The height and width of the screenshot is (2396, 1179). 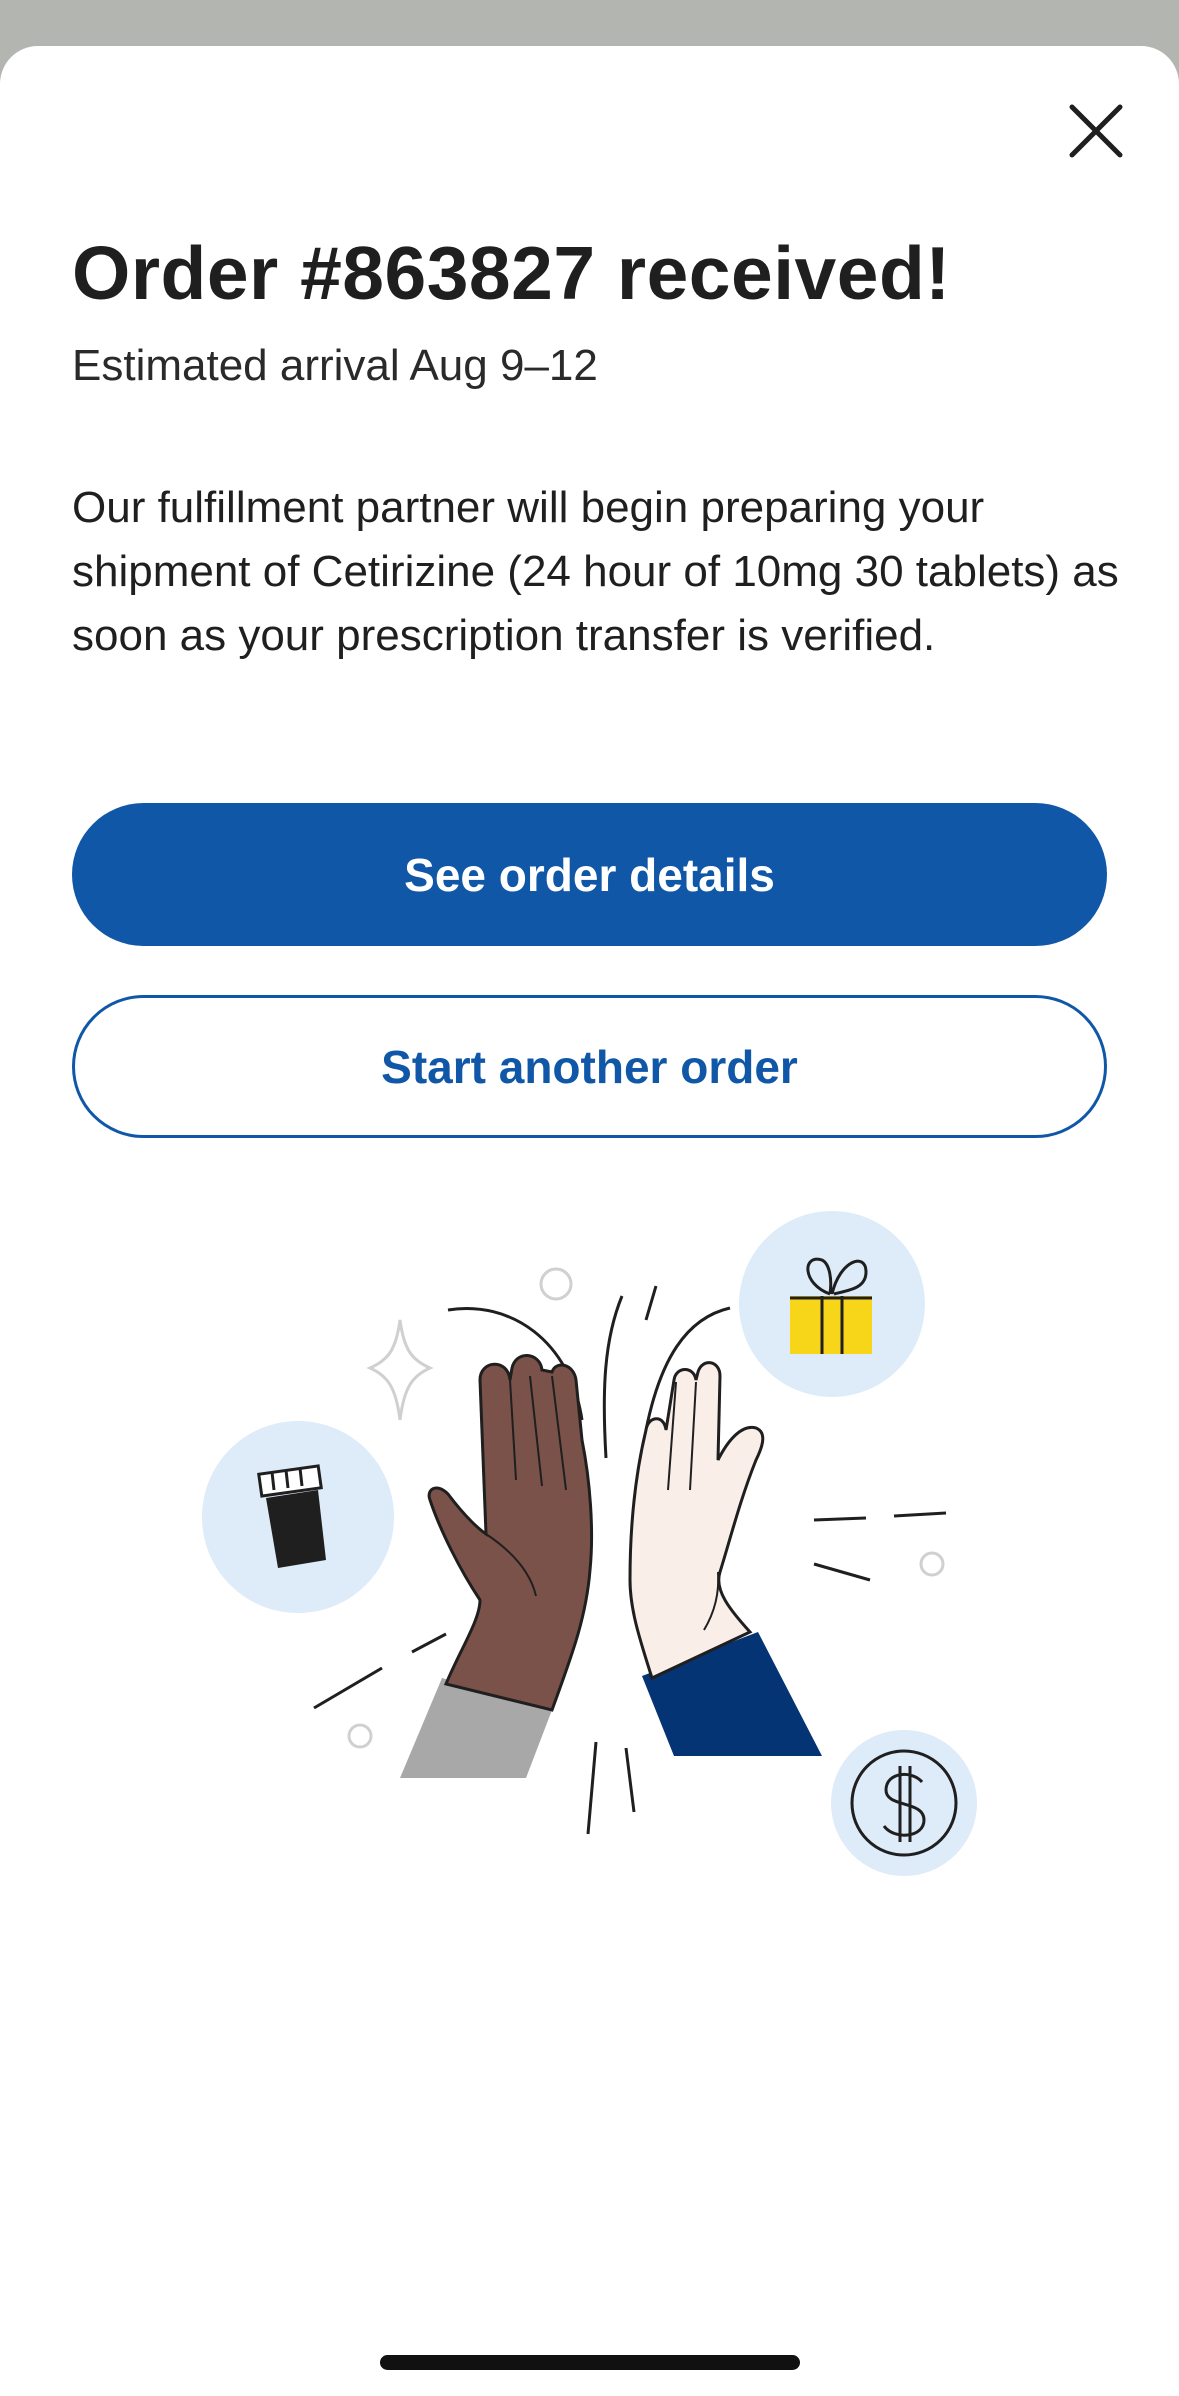 I want to click on gift-icon, so click(x=832, y=1304).